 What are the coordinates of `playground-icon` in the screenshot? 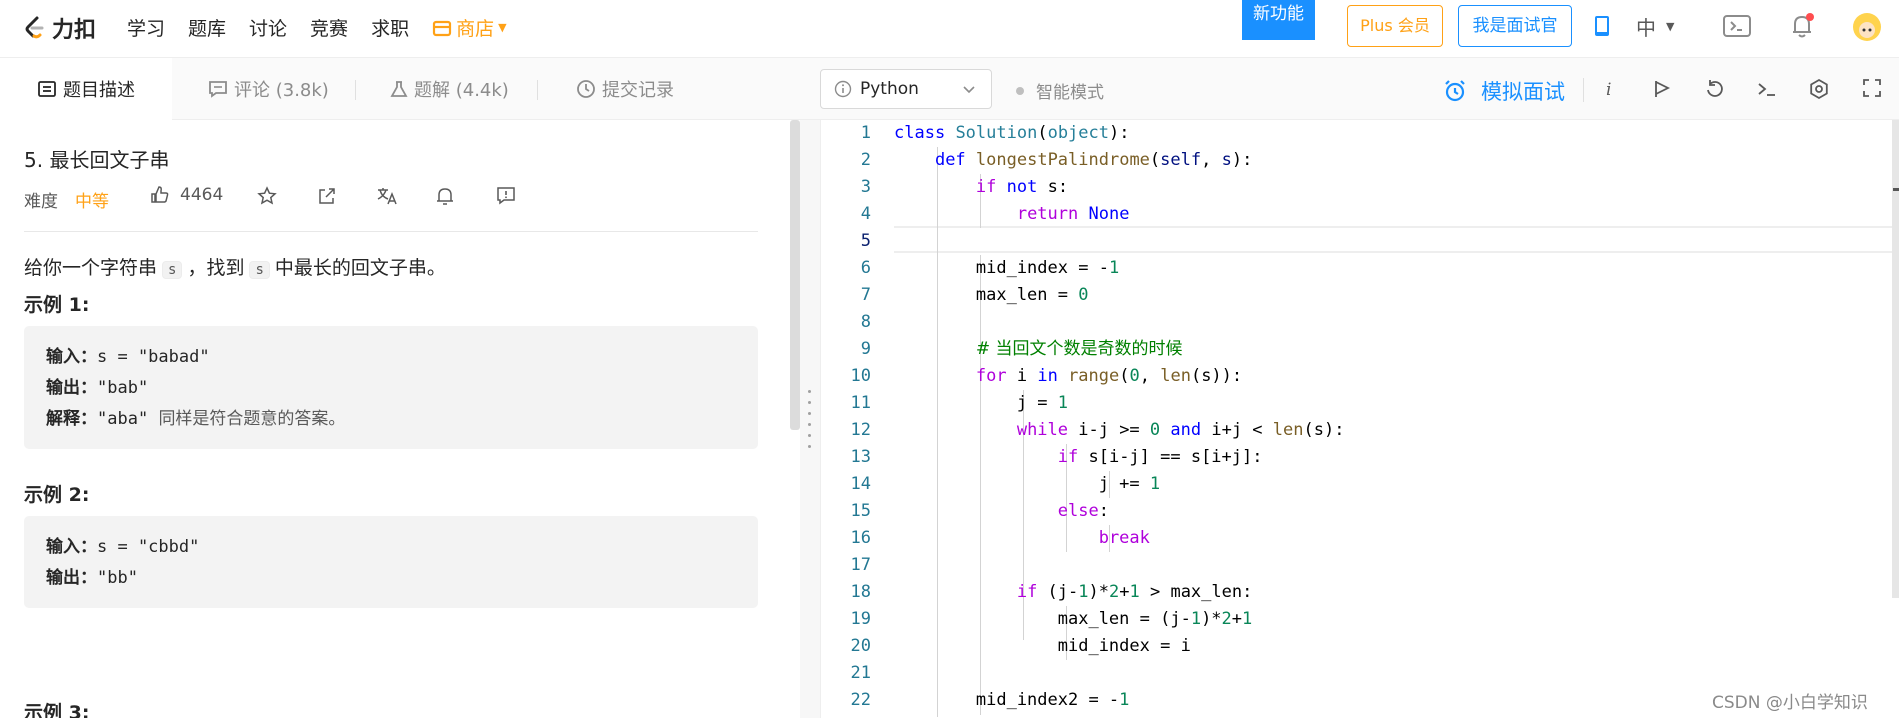 It's located at (1737, 27).